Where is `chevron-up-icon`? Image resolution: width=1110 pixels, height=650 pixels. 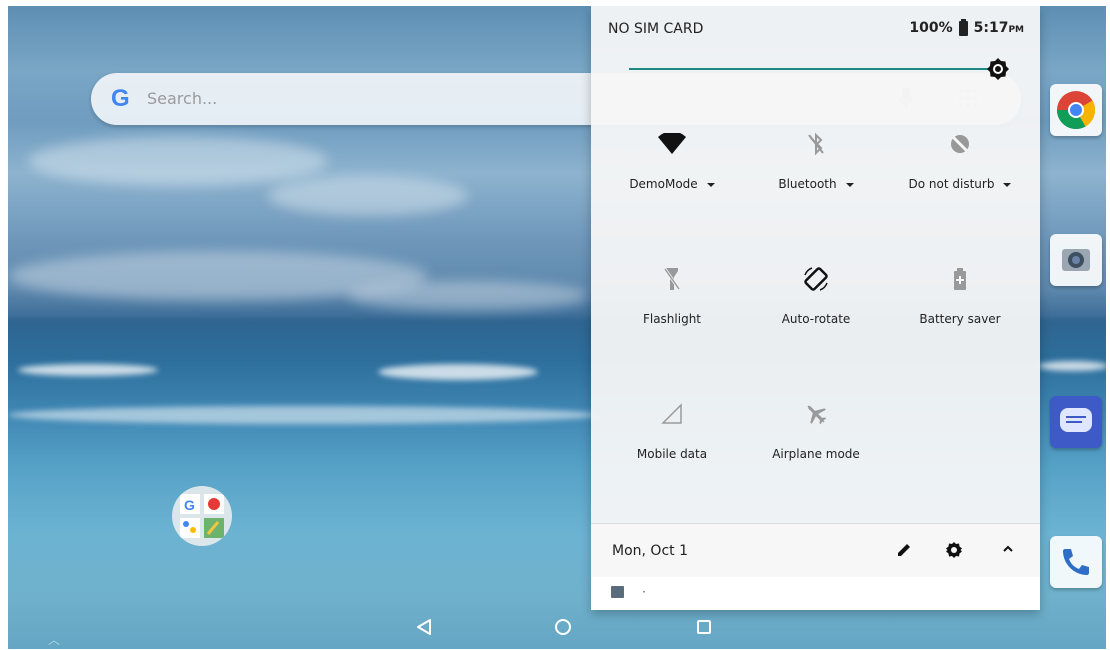
chevron-up-icon is located at coordinates (1008, 549).